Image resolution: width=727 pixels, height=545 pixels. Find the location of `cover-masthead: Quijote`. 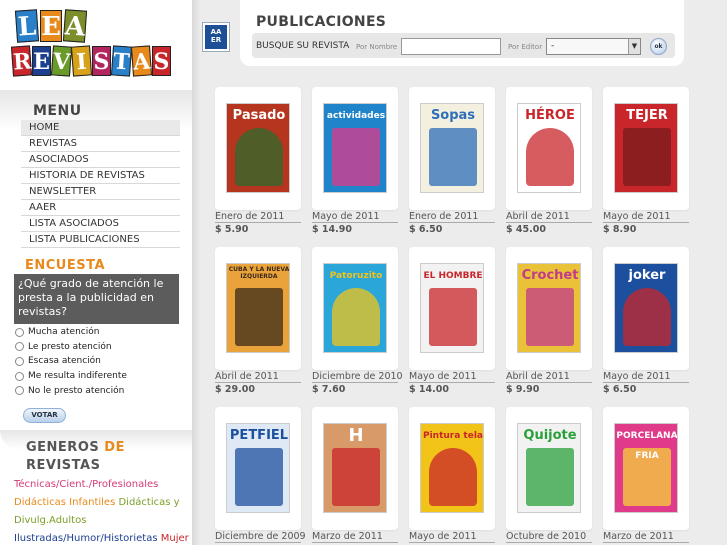

cover-masthead: Quijote is located at coordinates (550, 435).